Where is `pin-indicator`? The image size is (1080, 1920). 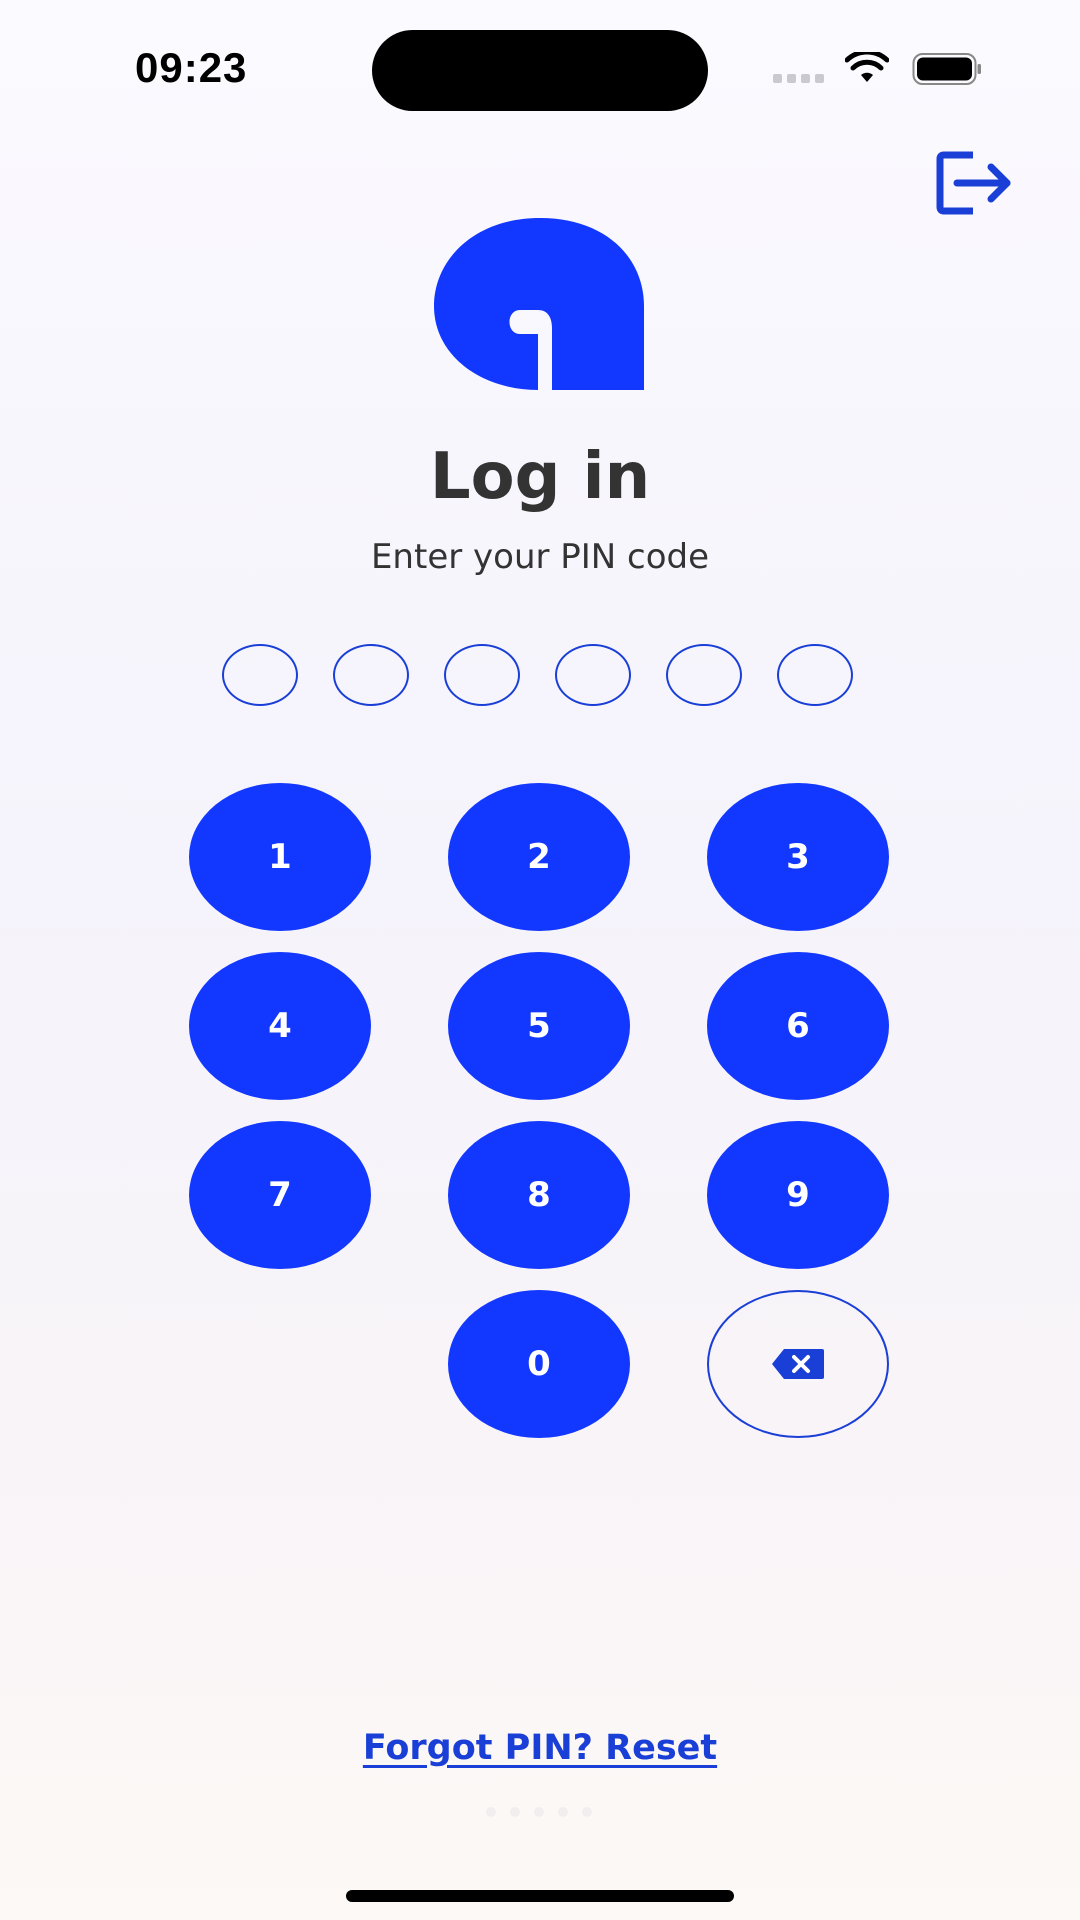
pin-indicator is located at coordinates (540, 677).